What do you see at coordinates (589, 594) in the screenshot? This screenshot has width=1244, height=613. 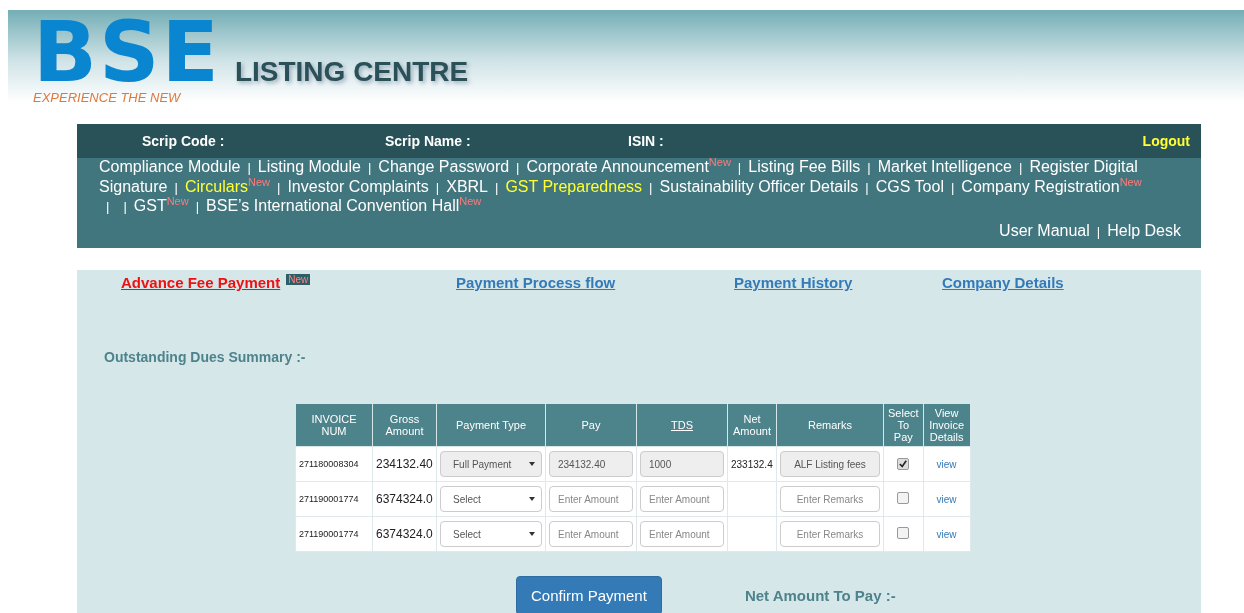 I see `confirm-payment-button: Confirm Payment` at bounding box center [589, 594].